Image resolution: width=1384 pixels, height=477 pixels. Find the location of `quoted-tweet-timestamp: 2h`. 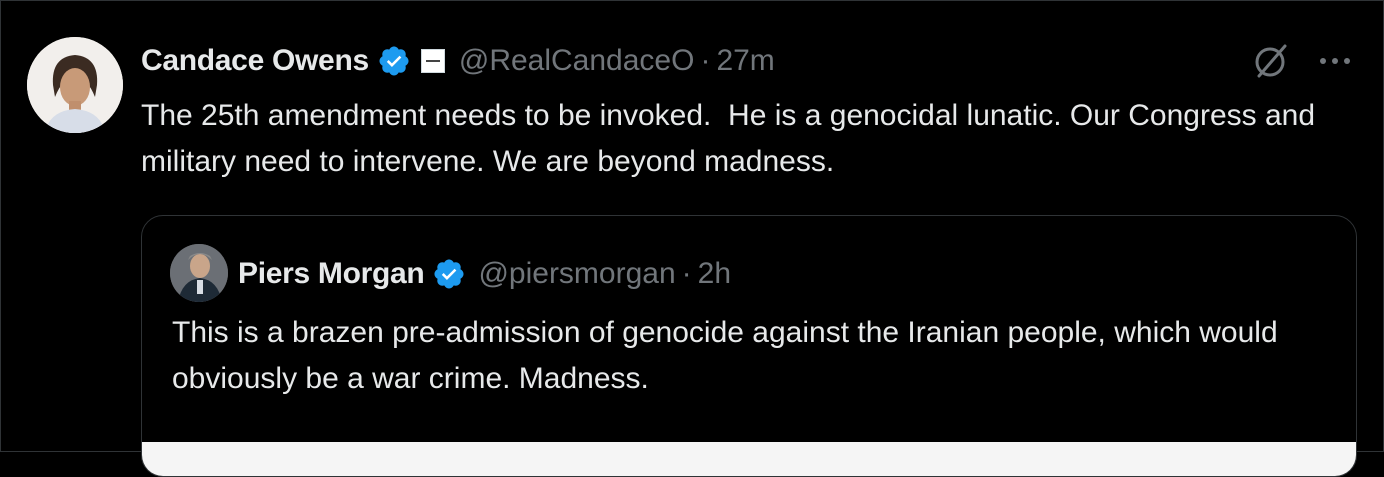

quoted-tweet-timestamp: 2h is located at coordinates (714, 274).